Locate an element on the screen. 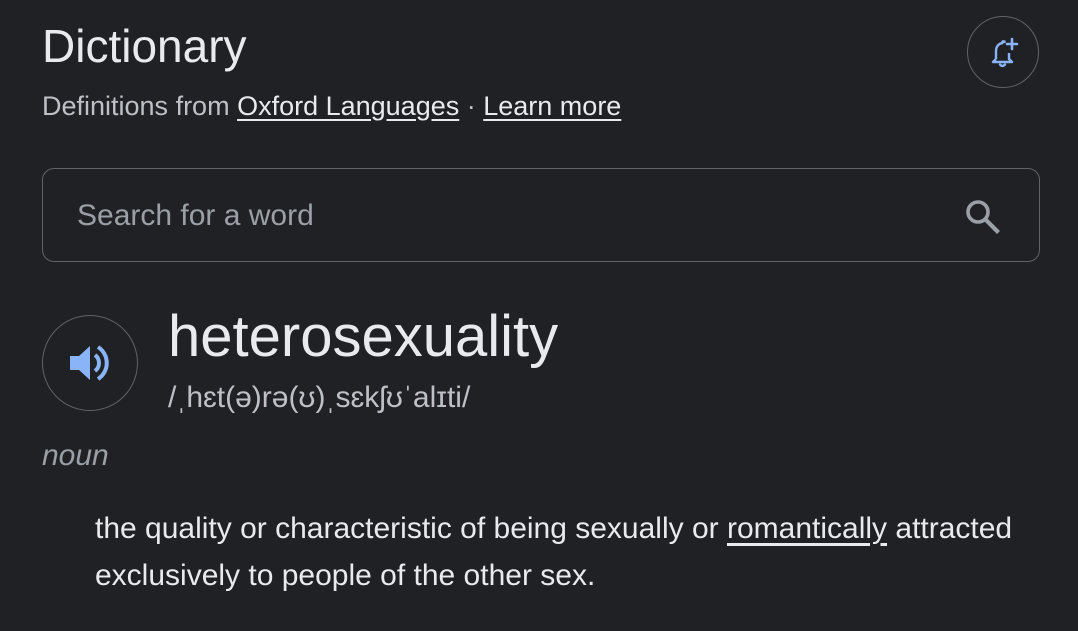 Image resolution: width=1078 pixels, height=631 pixels. learn-more-link: Learn more is located at coordinates (552, 106).